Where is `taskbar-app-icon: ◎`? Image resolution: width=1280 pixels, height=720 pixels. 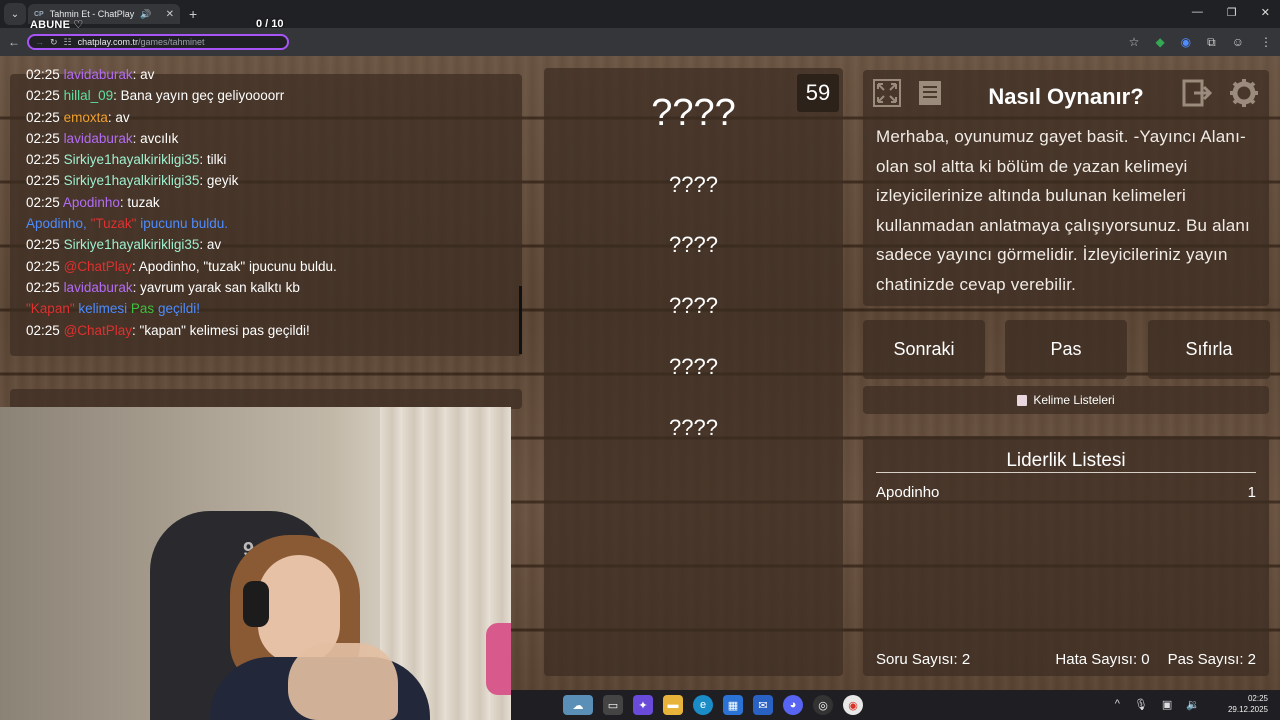
taskbar-app-icon: ◎ is located at coordinates (823, 705).